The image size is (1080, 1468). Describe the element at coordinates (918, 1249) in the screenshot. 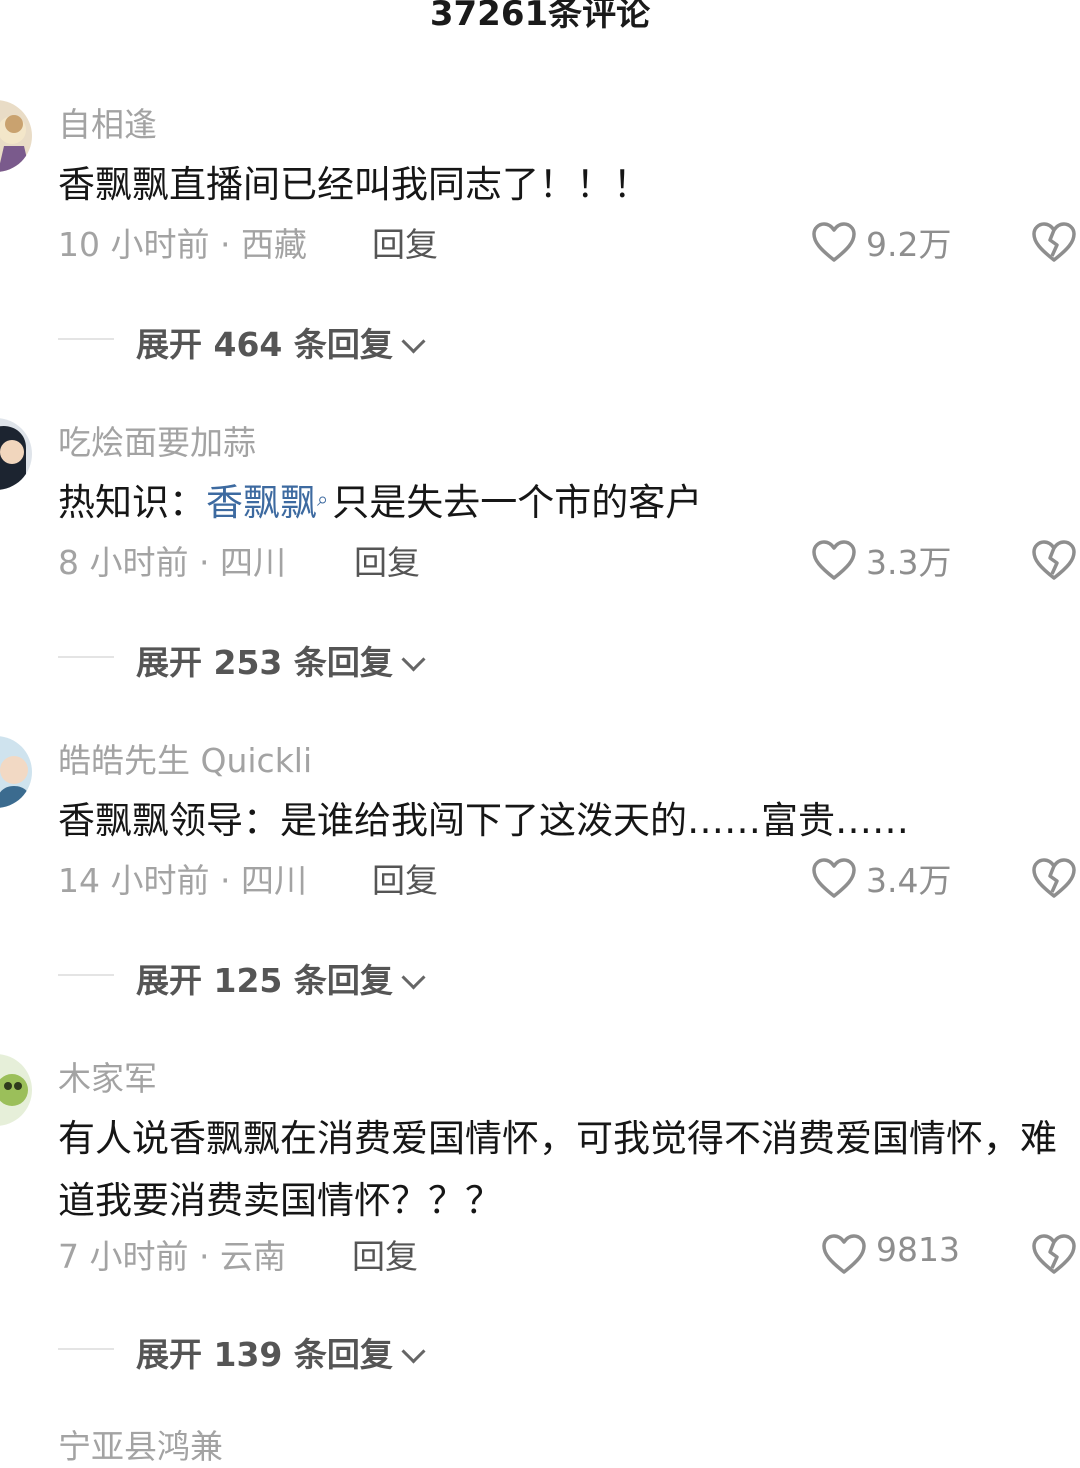

I see `like-count: 9813` at that location.